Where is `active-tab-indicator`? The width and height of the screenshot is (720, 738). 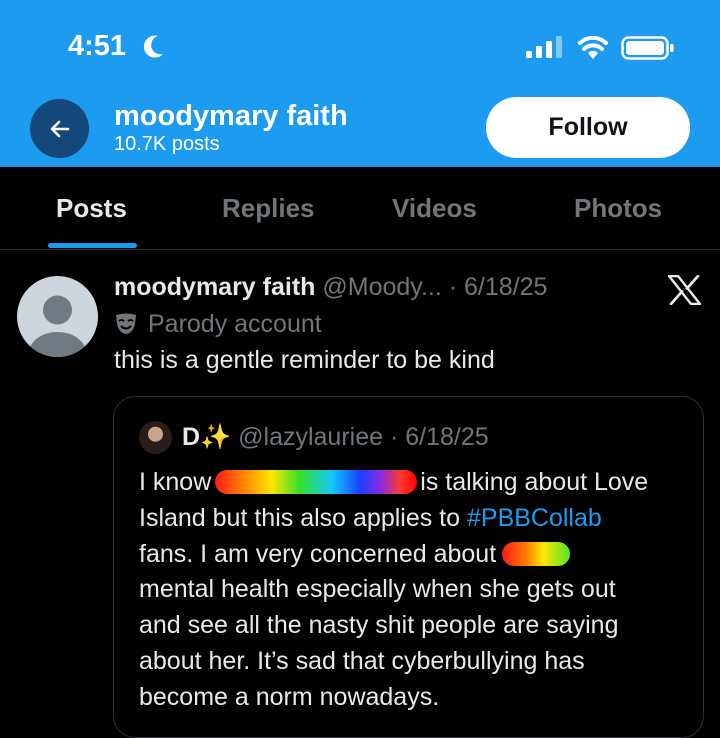
active-tab-indicator is located at coordinates (92, 245).